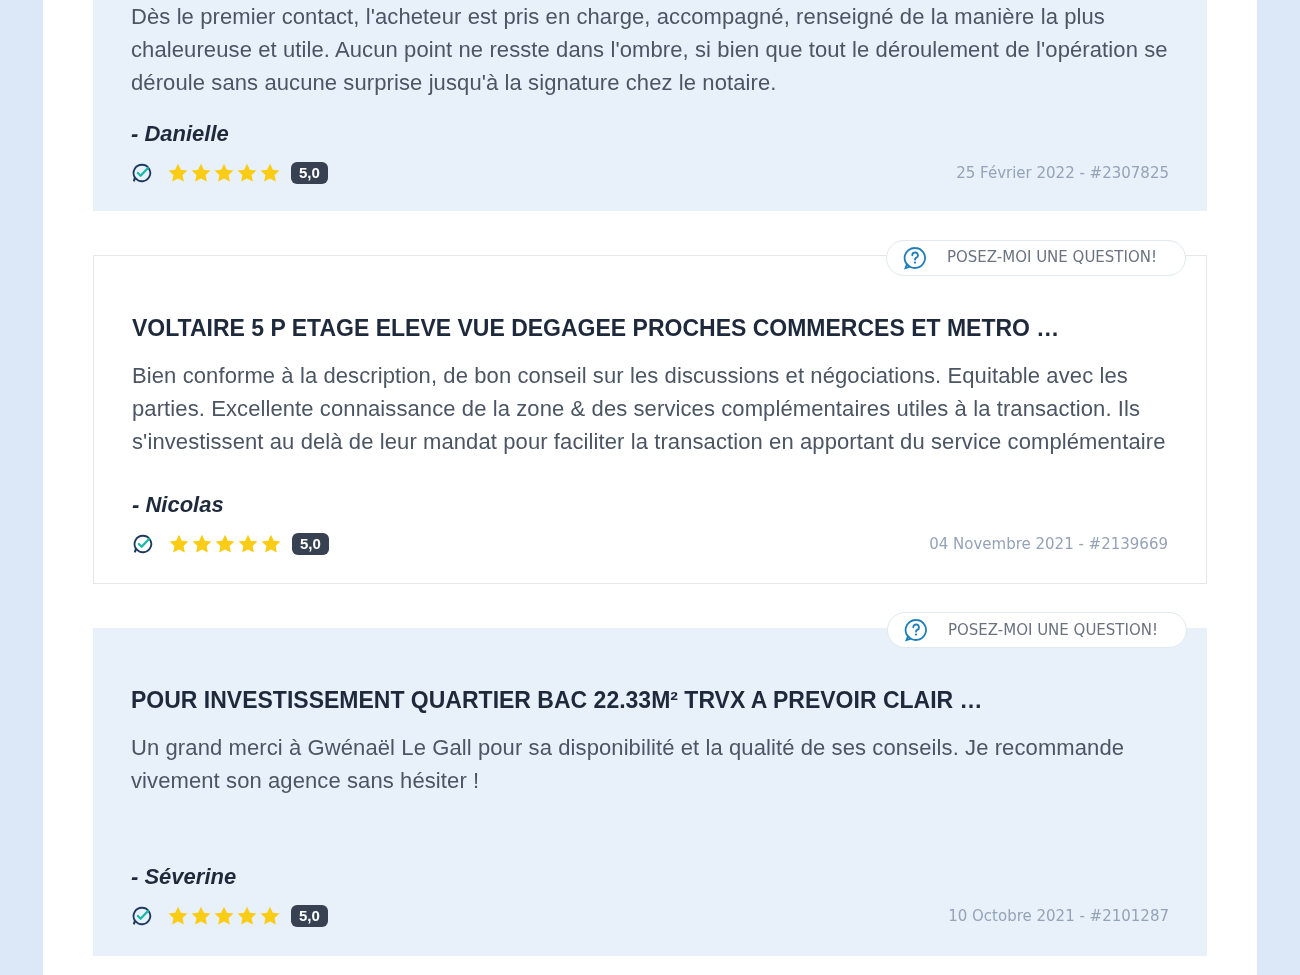 This screenshot has width=1300, height=975. I want to click on reviewer-name: - Nicolas, so click(178, 504).